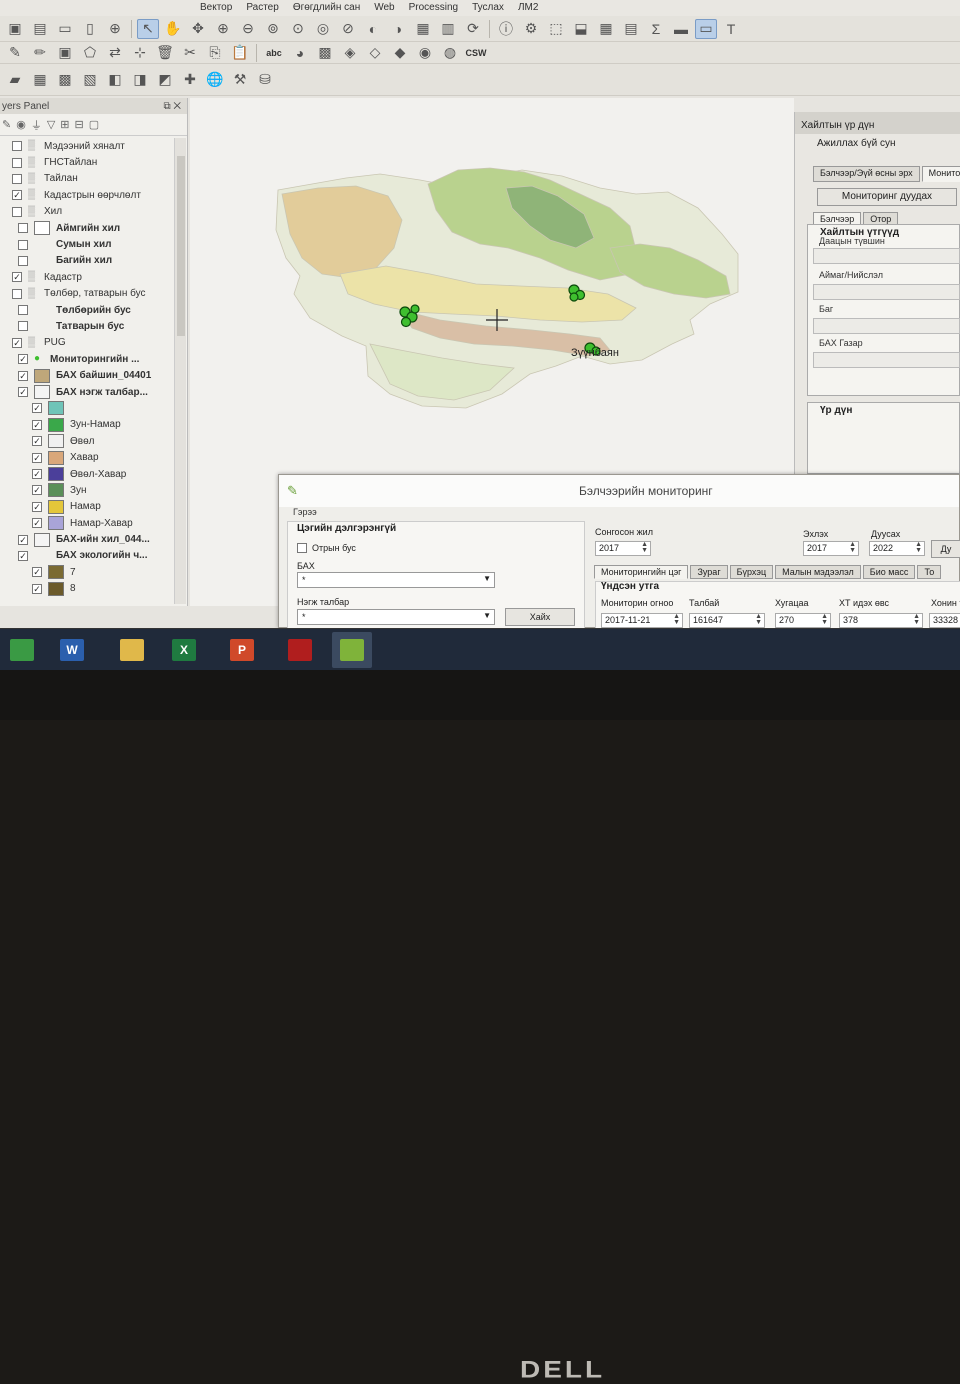 The image size is (960, 1384). Describe the element at coordinates (140, 53) in the screenshot. I see `node-tool-icon: ⊹` at that location.